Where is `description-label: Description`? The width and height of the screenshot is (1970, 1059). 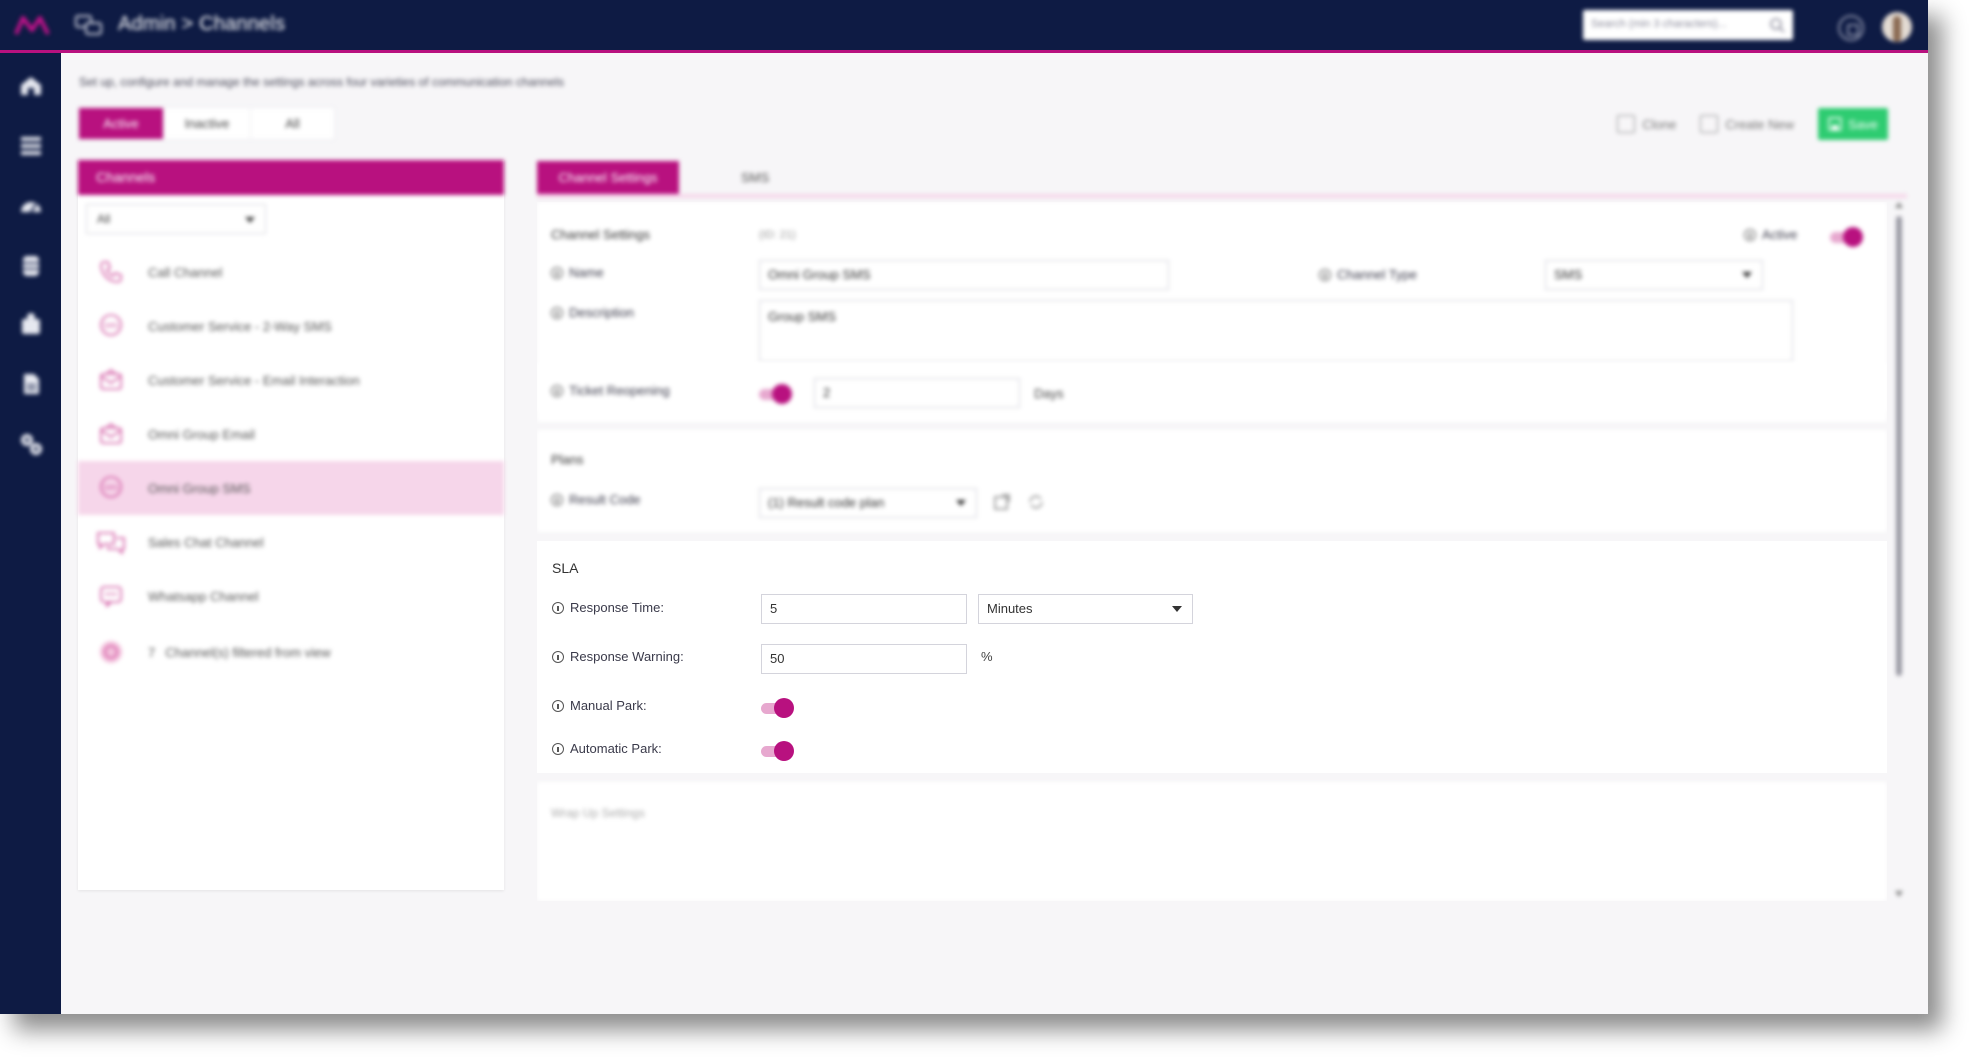 description-label: Description is located at coordinates (592, 312).